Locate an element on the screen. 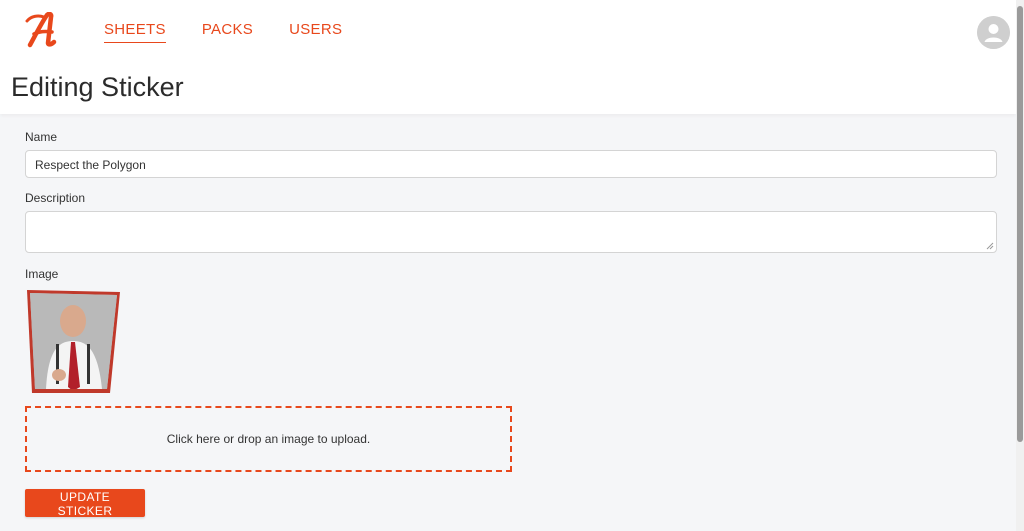  user-avatar is located at coordinates (993, 32).